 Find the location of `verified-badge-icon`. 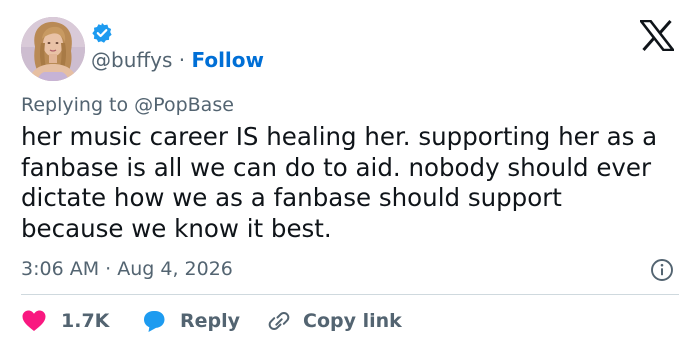

verified-badge-icon is located at coordinates (102, 33).